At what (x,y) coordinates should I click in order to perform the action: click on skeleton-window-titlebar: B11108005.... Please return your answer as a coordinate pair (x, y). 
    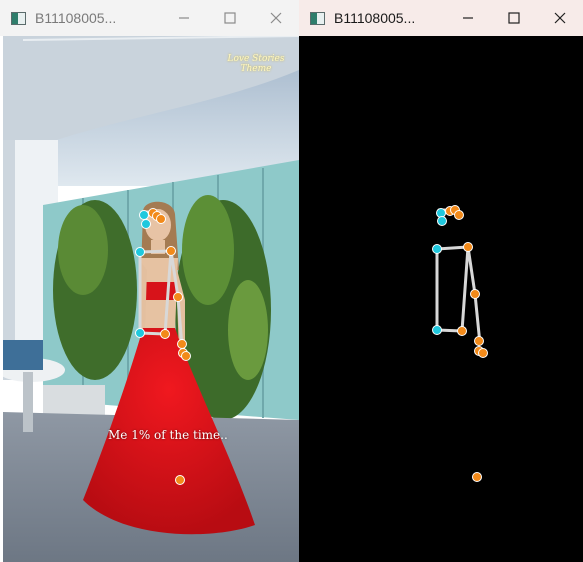
    Looking at the image, I should click on (441, 18).